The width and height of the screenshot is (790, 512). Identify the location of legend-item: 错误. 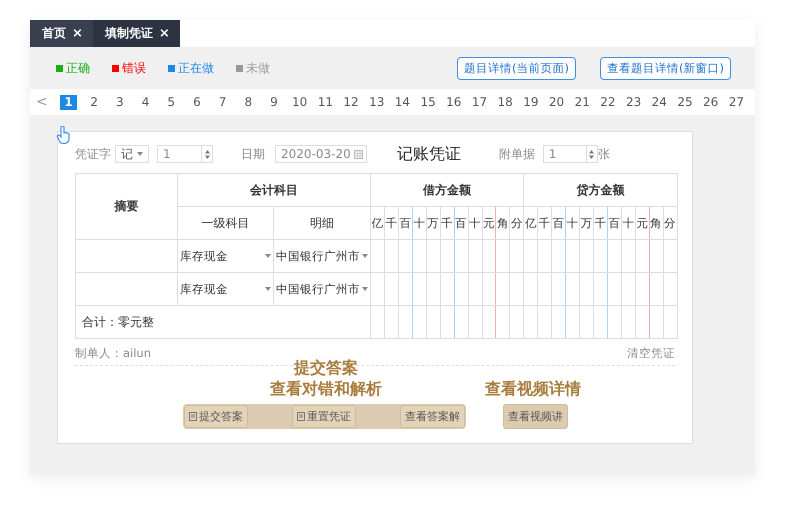
(129, 68).